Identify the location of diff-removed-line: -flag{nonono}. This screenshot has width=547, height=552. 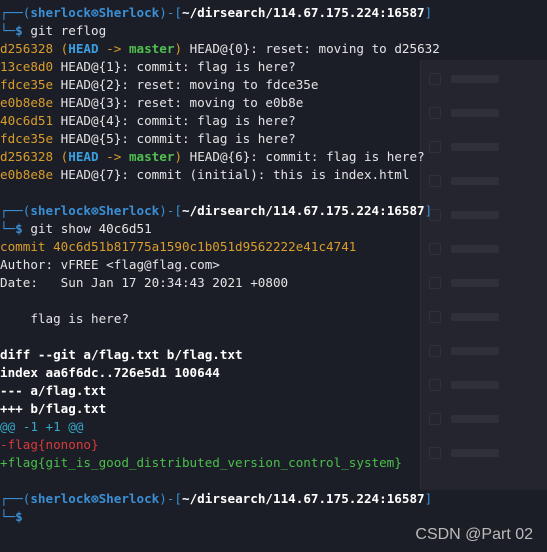
(49, 444).